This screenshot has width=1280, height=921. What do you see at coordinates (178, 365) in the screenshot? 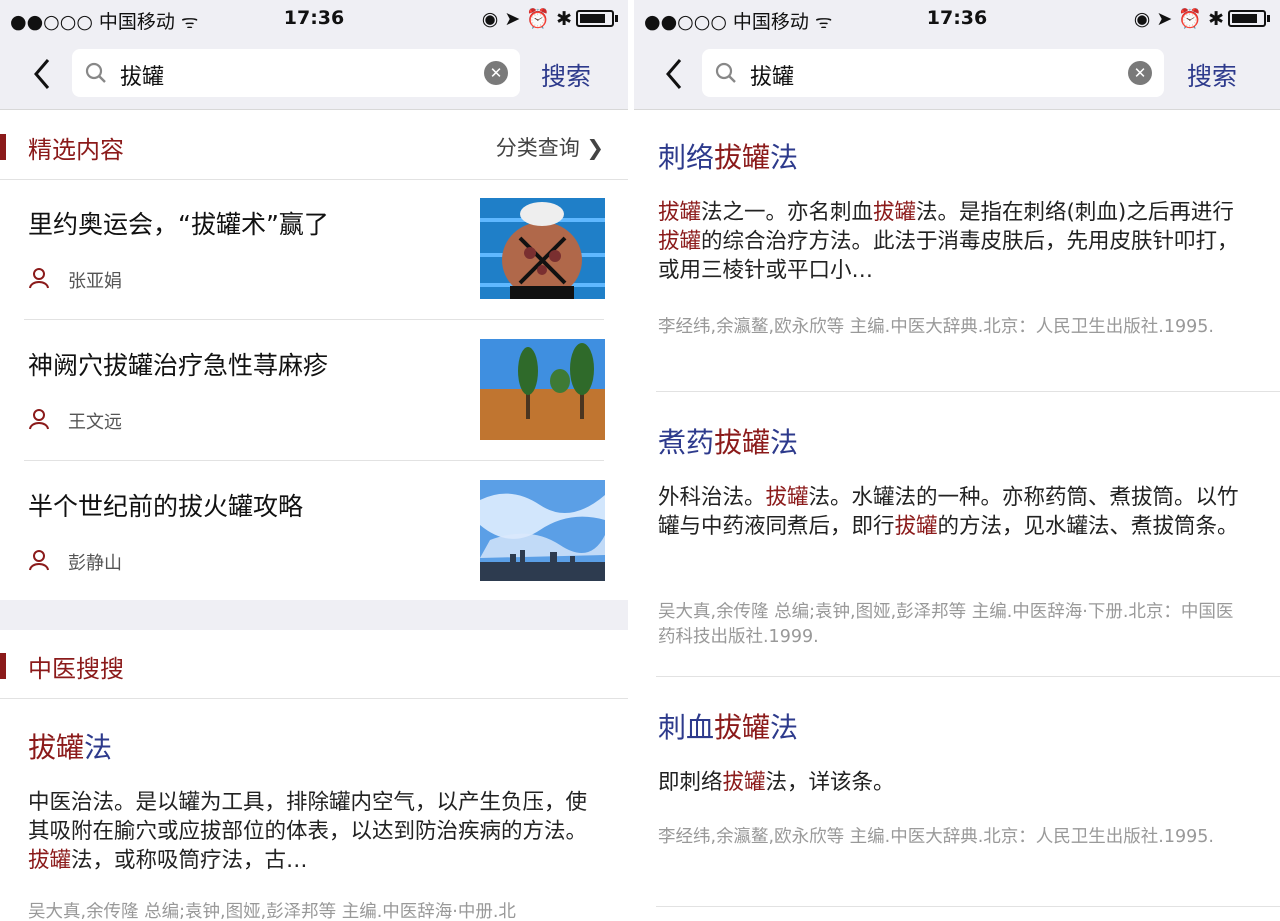
I see `article-title: 神阙穴拔罐治疗急性荨麻疹` at bounding box center [178, 365].